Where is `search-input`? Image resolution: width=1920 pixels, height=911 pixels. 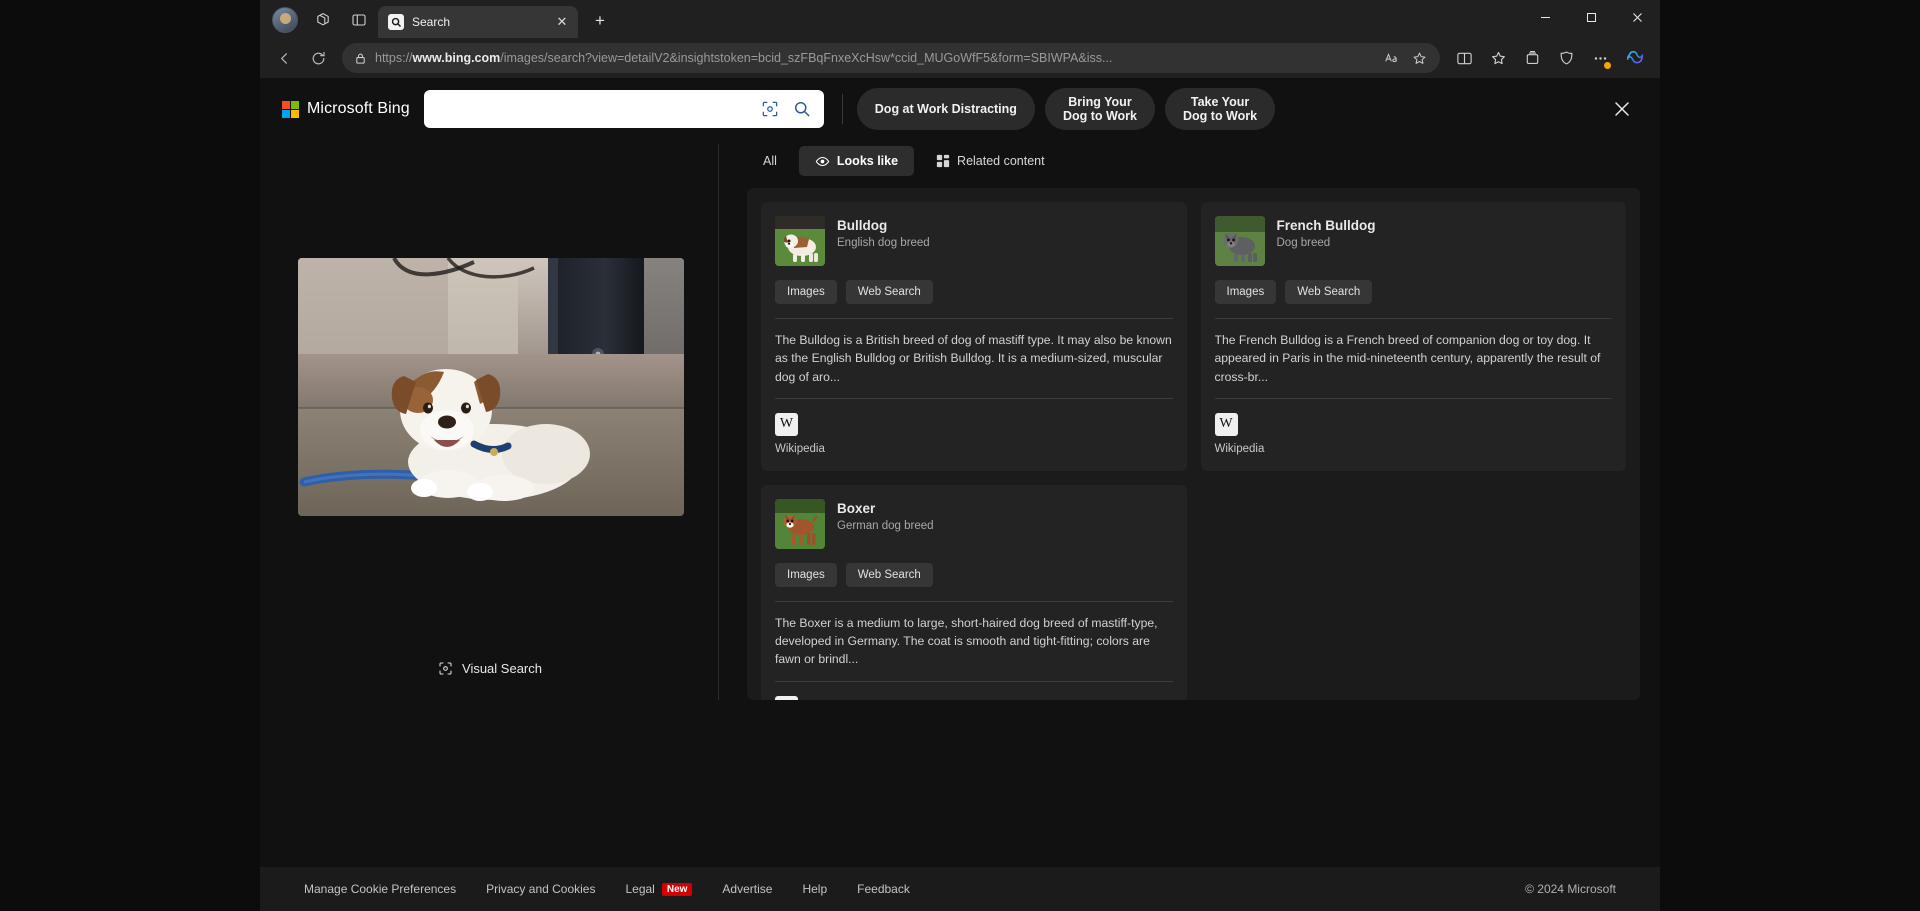
search-input is located at coordinates (595, 109).